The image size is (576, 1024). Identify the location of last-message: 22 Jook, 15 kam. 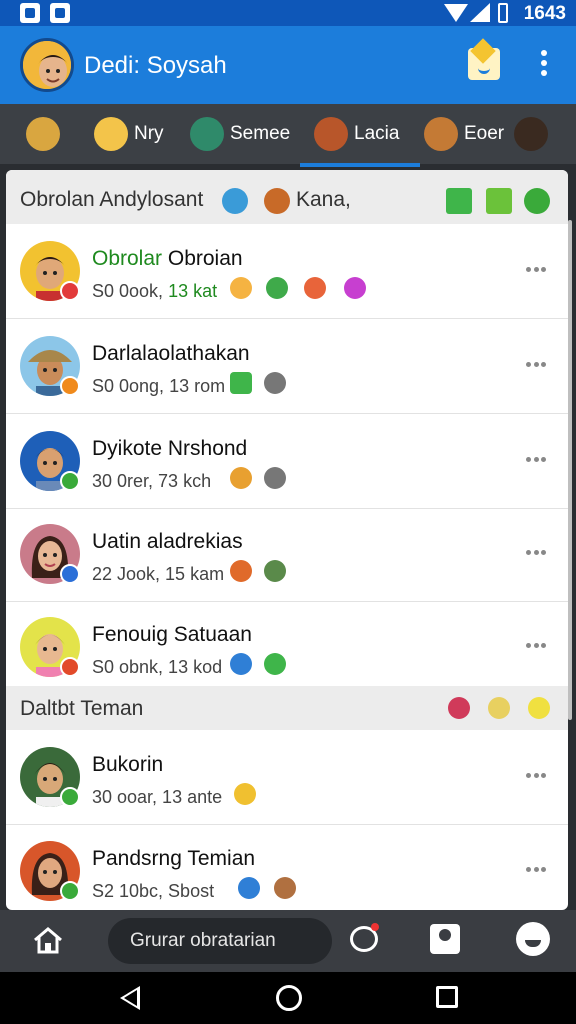
(158, 574).